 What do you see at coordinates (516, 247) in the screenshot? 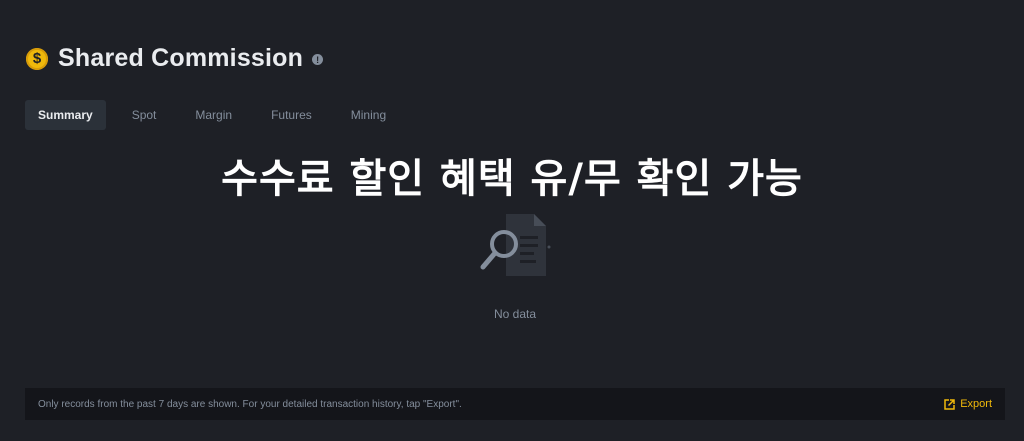
I see `document-search-icon` at bounding box center [516, 247].